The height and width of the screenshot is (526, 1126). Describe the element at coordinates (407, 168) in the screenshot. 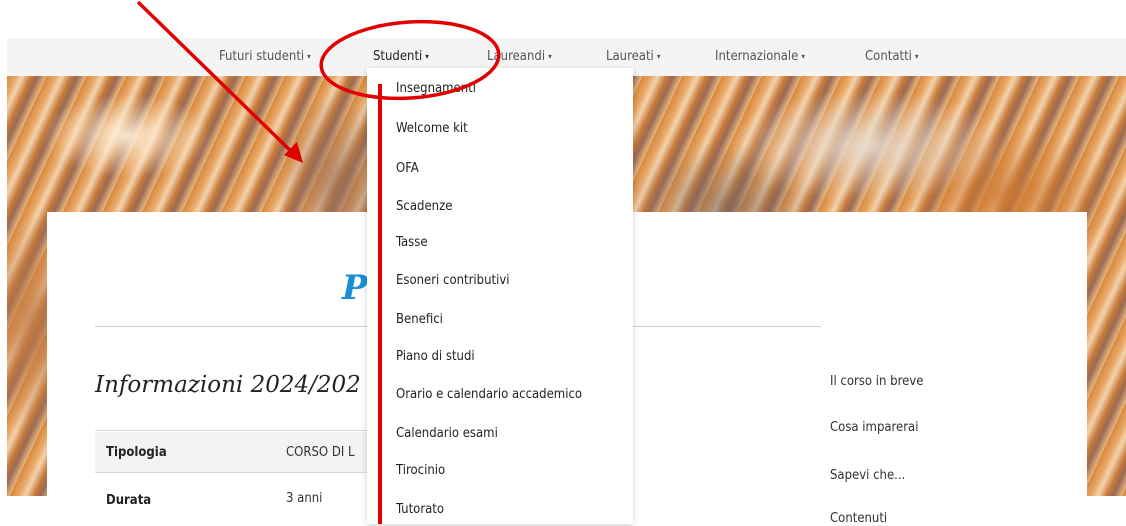

I see `menu-item-ofa: OFA` at that location.